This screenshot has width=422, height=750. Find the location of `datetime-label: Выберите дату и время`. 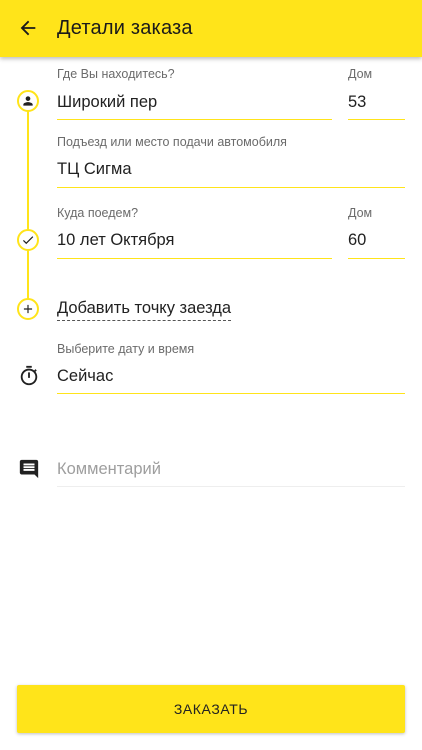

datetime-label: Выберите дату и время is located at coordinates (126, 349).